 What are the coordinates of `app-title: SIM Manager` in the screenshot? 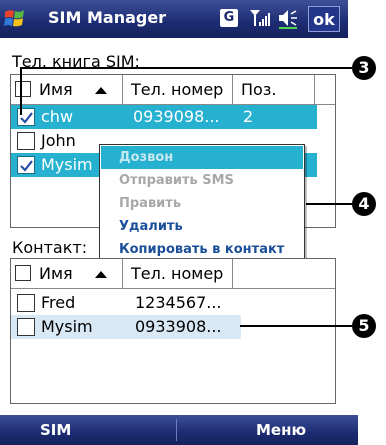 It's located at (107, 17).